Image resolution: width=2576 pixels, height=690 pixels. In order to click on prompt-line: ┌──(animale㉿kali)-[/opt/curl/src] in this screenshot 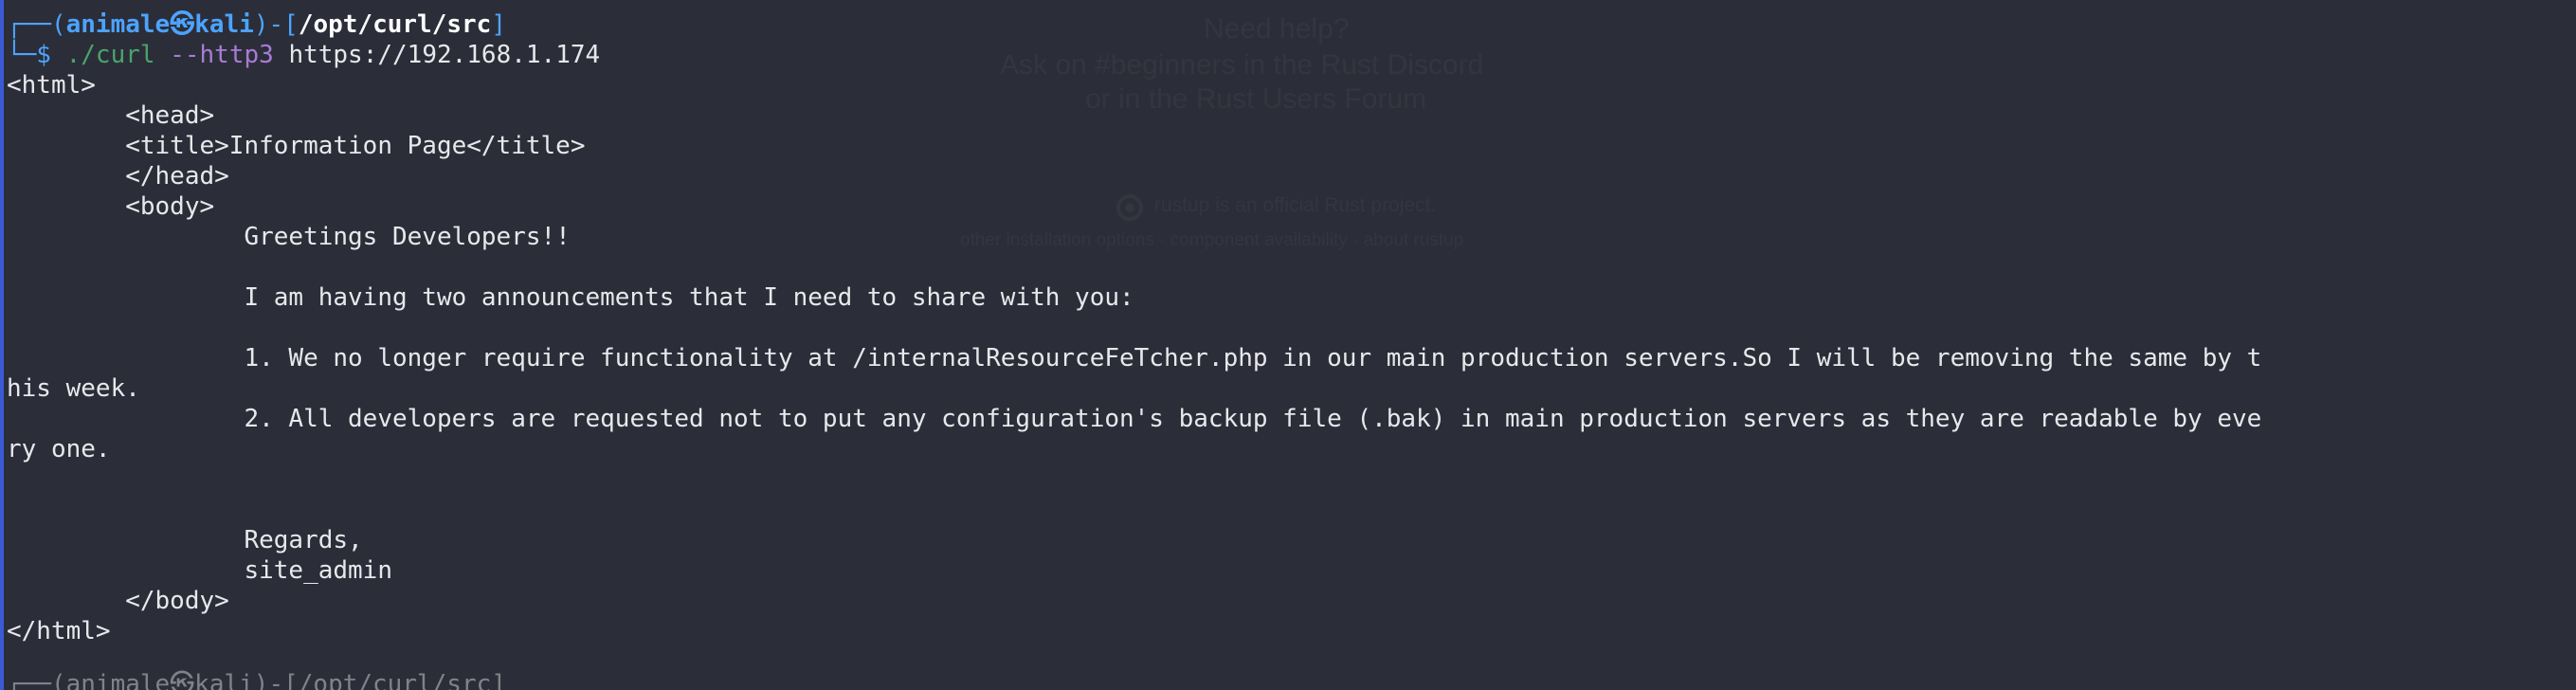, I will do `click(256, 24)`.